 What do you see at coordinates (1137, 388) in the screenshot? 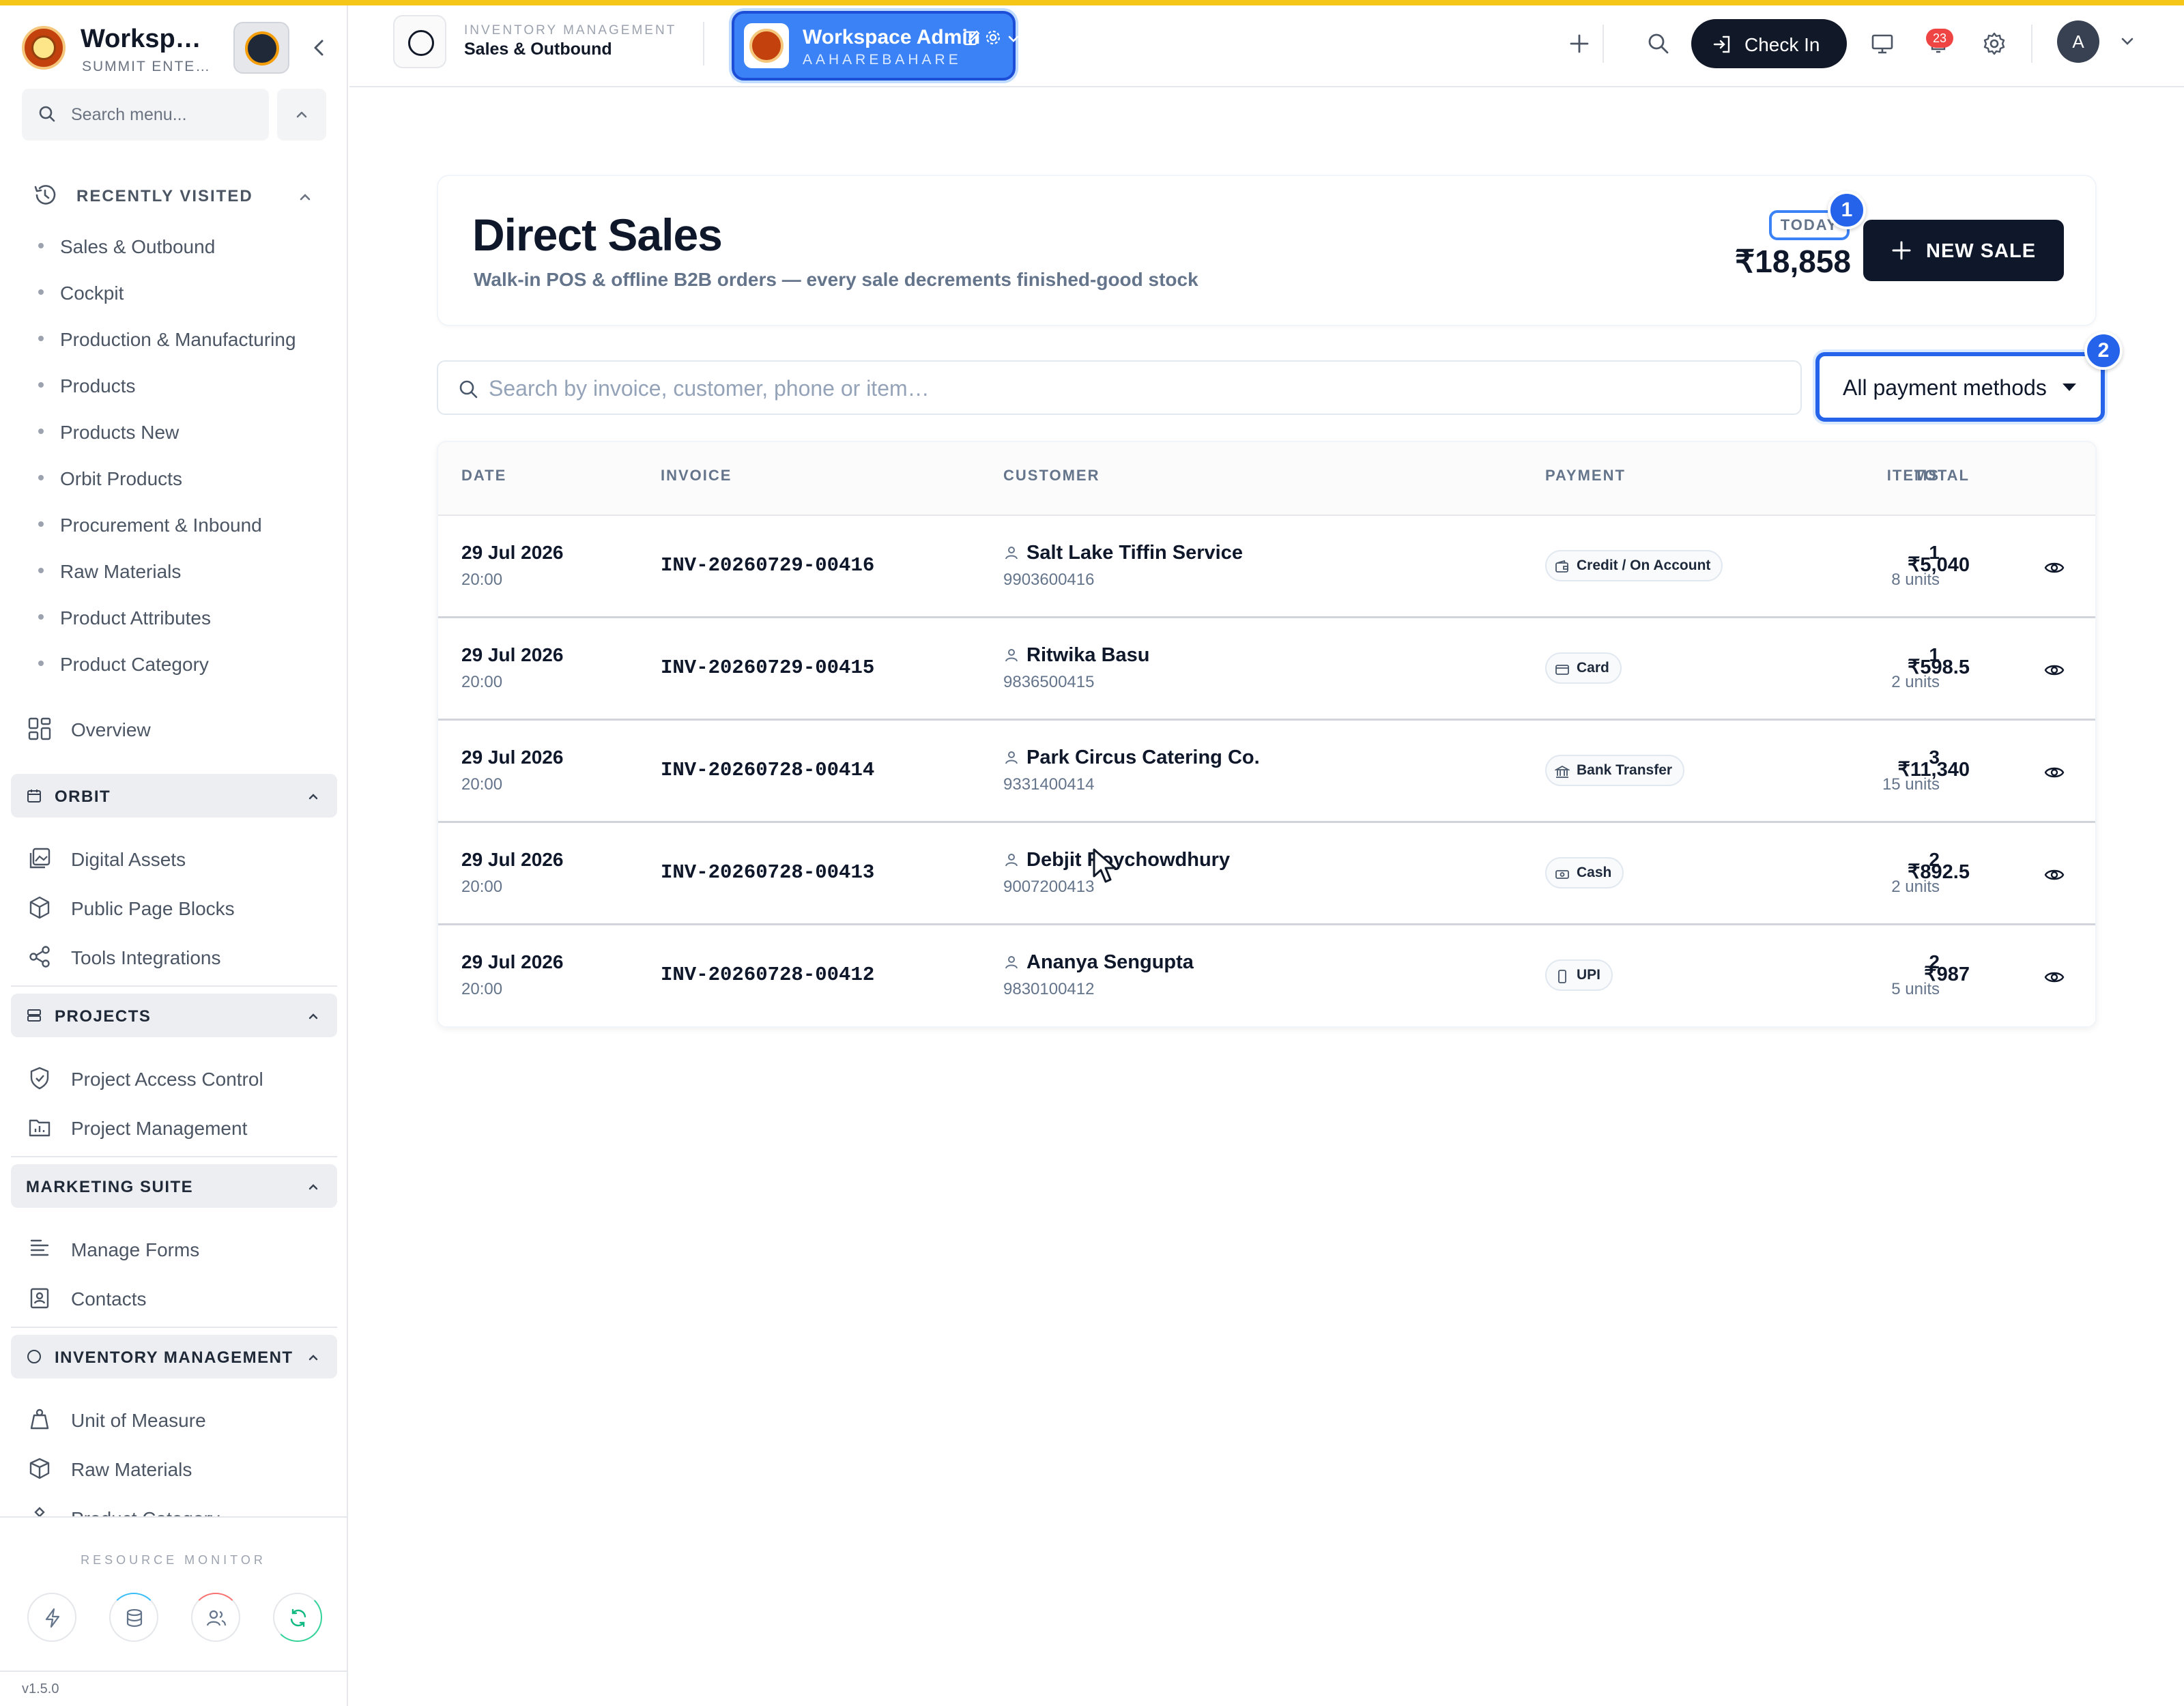
I see `sales-search-input` at bounding box center [1137, 388].